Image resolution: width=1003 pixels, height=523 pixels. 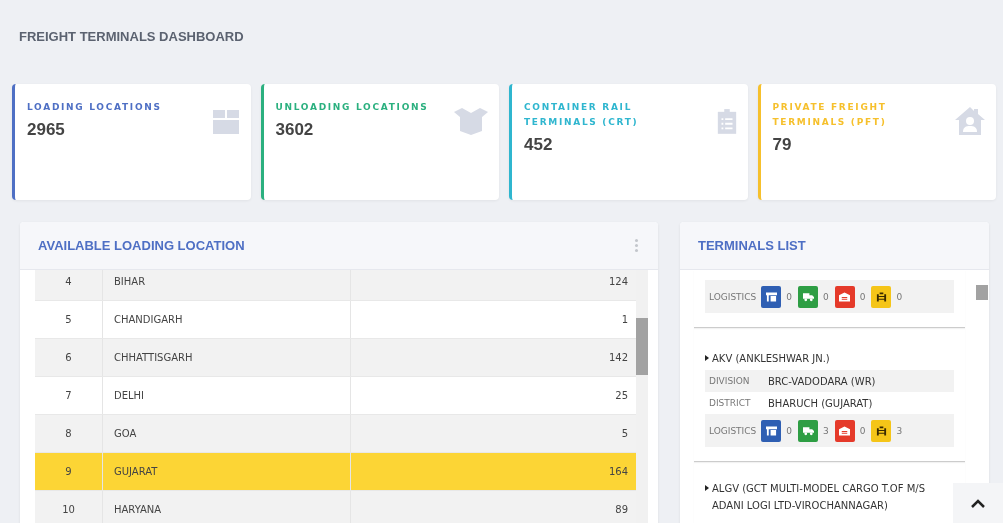 I want to click on terminal-name: ALGV (GCT MULTI-MODEL CARGO T.OF M/S ADANI LOGI LTD-VIROCHANNAGAR), so click(x=833, y=497).